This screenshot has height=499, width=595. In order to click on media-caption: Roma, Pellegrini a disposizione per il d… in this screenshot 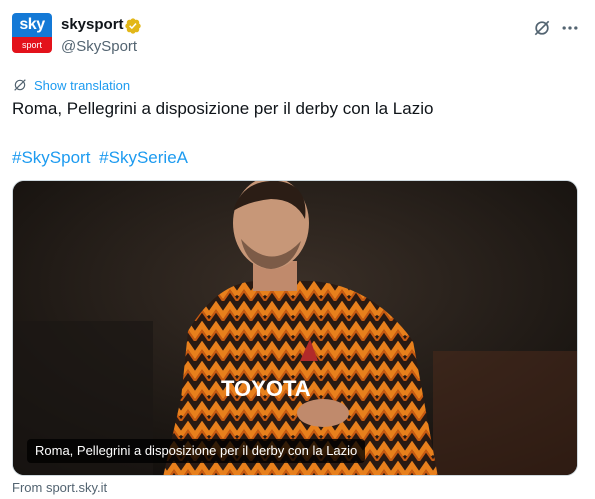, I will do `click(196, 451)`.